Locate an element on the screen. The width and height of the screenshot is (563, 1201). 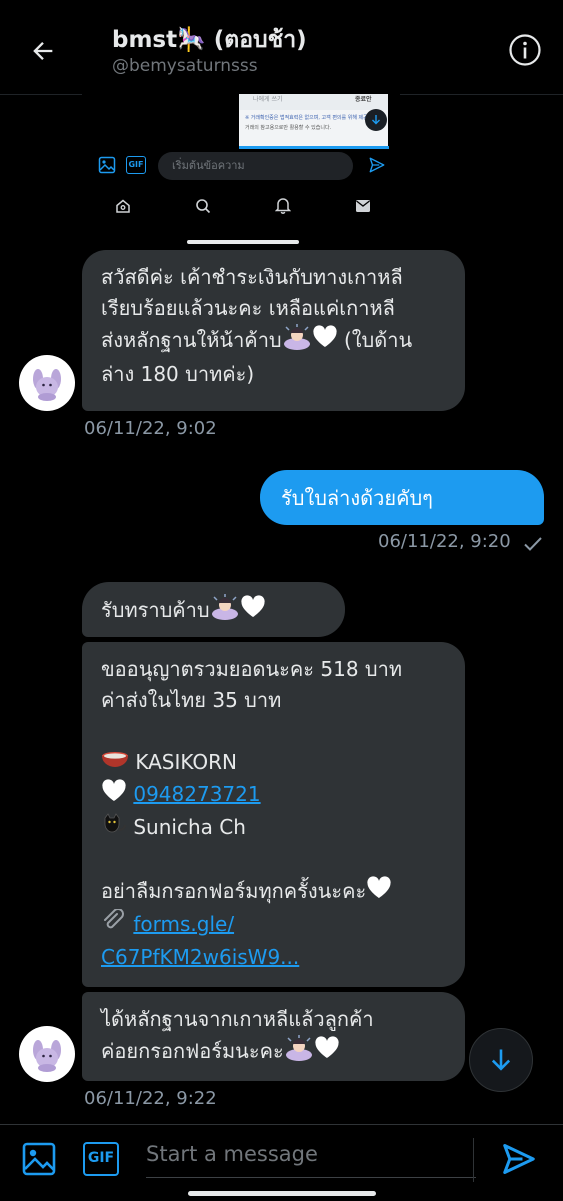
message-timestamp: 06/11/22, 9:22 is located at coordinates (150, 1098).